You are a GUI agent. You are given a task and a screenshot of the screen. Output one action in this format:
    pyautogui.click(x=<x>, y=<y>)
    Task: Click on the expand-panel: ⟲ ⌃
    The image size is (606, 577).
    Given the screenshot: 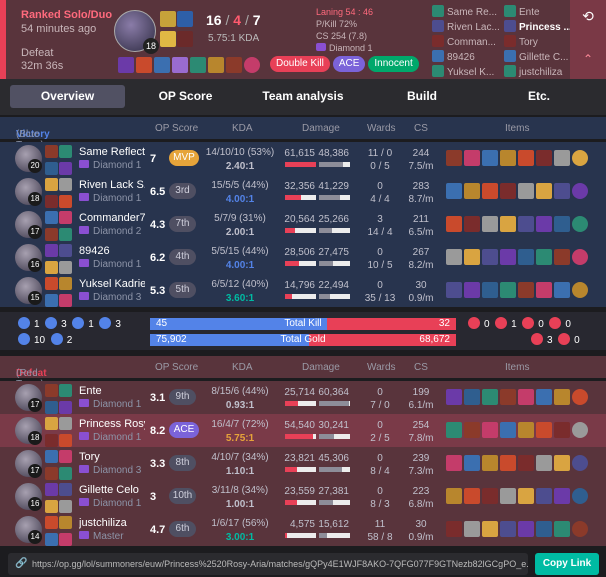 What is the action you would take?
    pyautogui.click(x=588, y=39)
    